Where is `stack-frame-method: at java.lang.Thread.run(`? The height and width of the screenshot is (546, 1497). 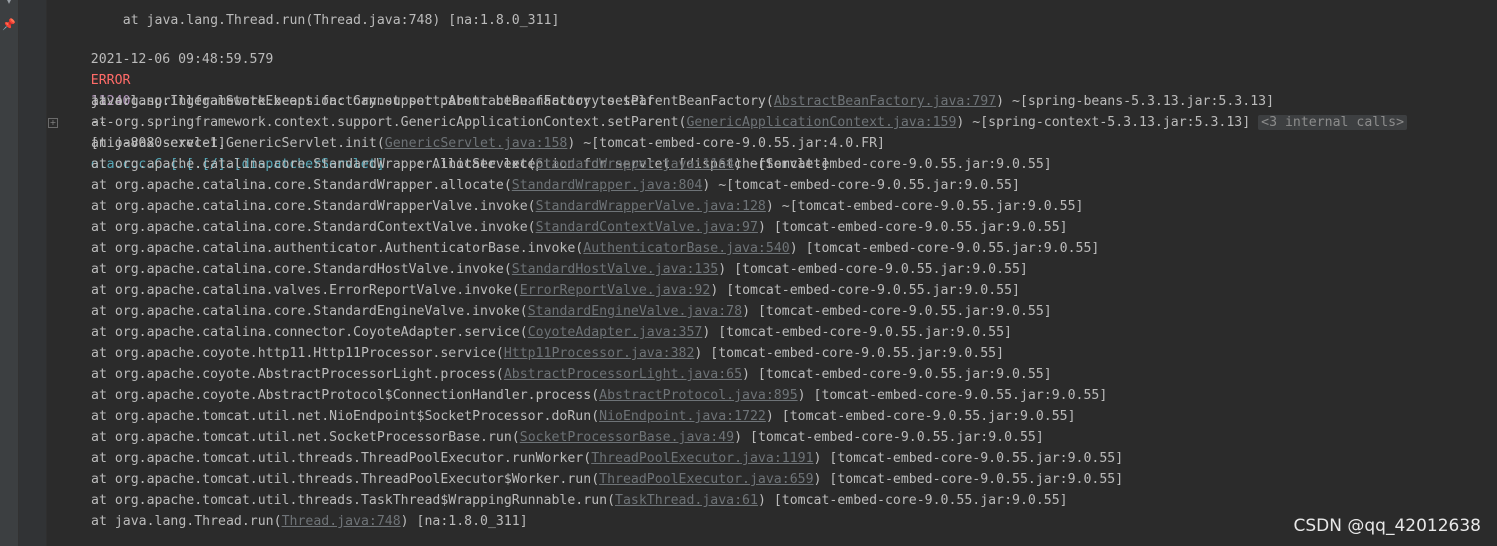
stack-frame-method: at java.lang.Thread.run( is located at coordinates (186, 521).